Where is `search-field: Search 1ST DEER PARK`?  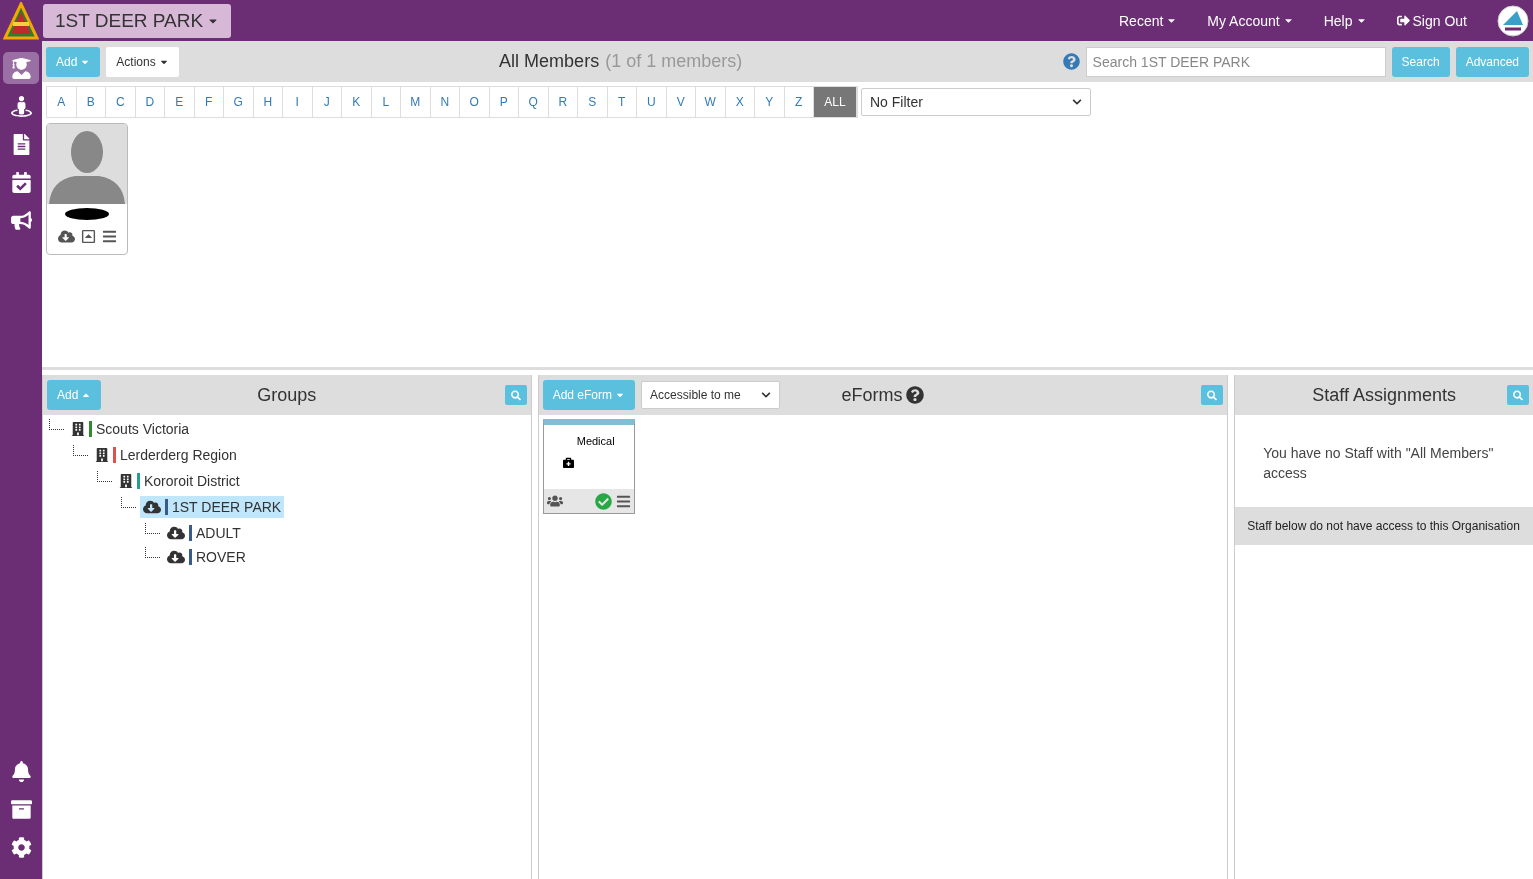
search-field: Search 1ST DEER PARK is located at coordinates (1235, 61).